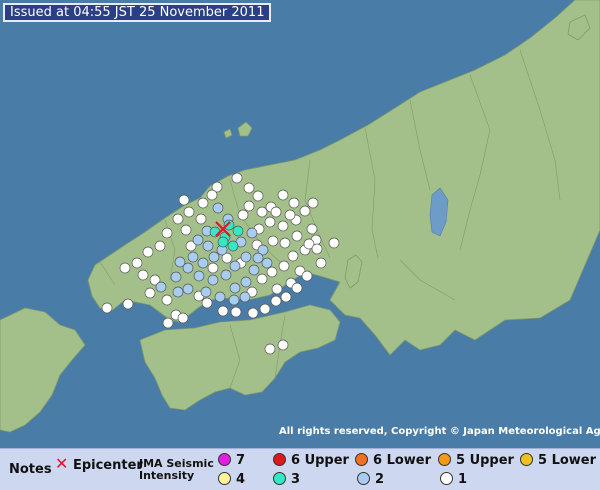 The height and width of the screenshot is (490, 600). I want to click on legend-item-1: 1, so click(453, 479).